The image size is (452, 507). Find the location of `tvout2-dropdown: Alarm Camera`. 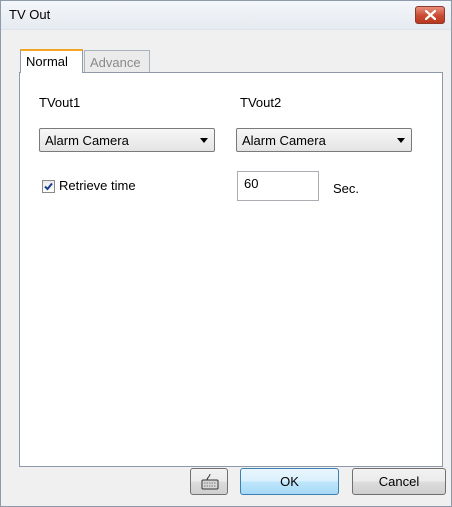

tvout2-dropdown: Alarm Camera is located at coordinates (324, 140).